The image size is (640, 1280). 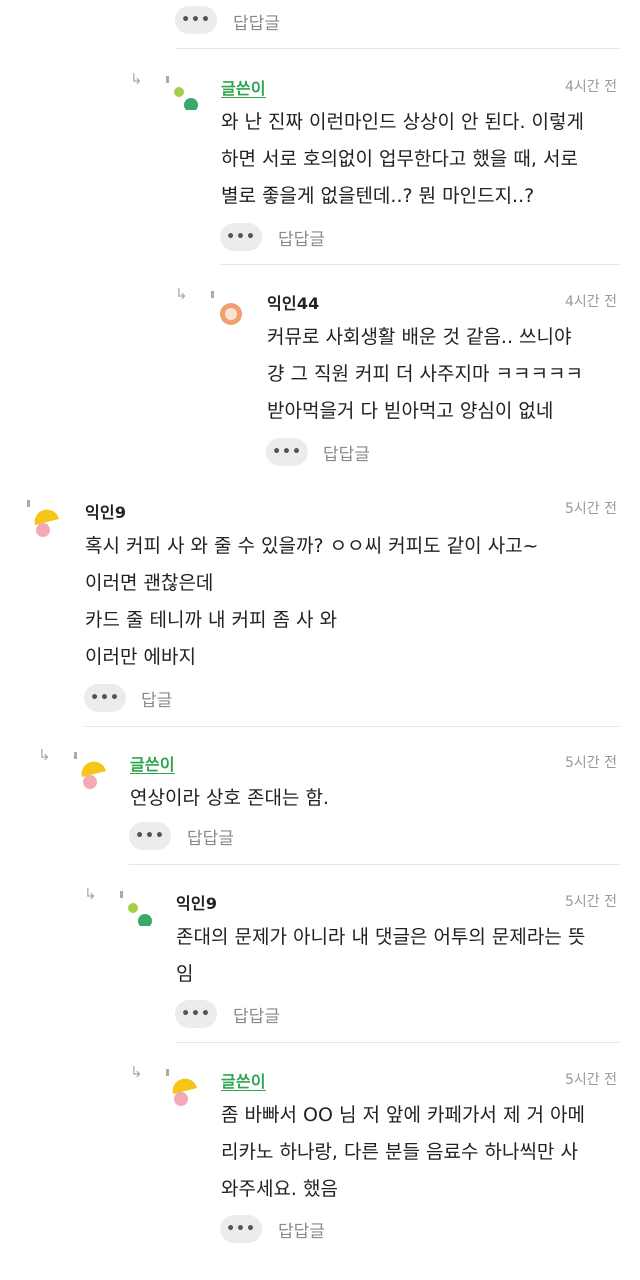 I want to click on comment-text-line: 이러면 괜찮은데, so click(x=149, y=583).